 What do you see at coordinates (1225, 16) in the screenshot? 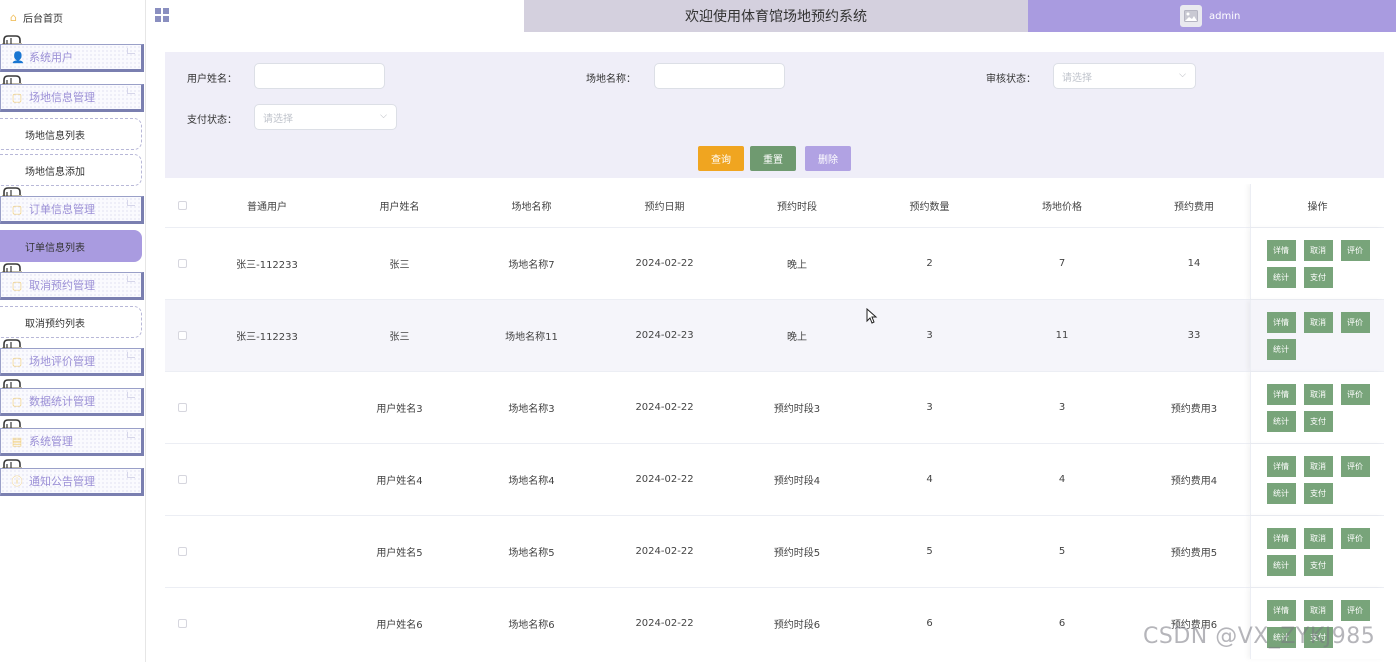
I see `username: admin` at bounding box center [1225, 16].